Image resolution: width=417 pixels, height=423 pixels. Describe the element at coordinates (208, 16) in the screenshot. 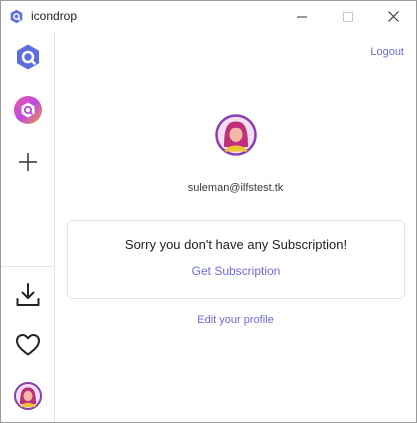

I see `title-bar: icondrop` at that location.